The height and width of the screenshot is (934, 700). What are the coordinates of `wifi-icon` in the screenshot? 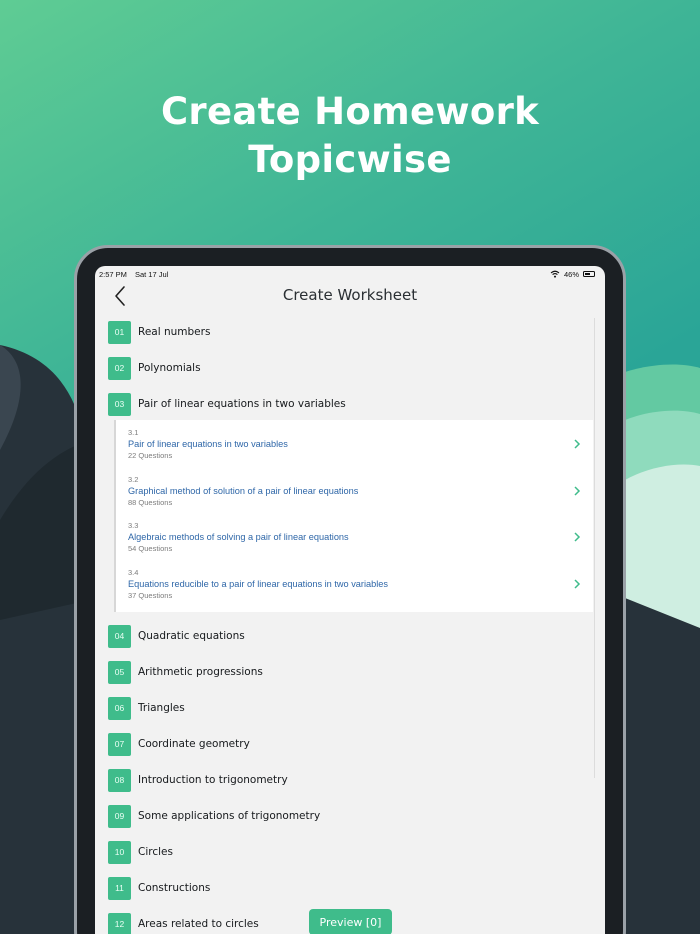 It's located at (555, 274).